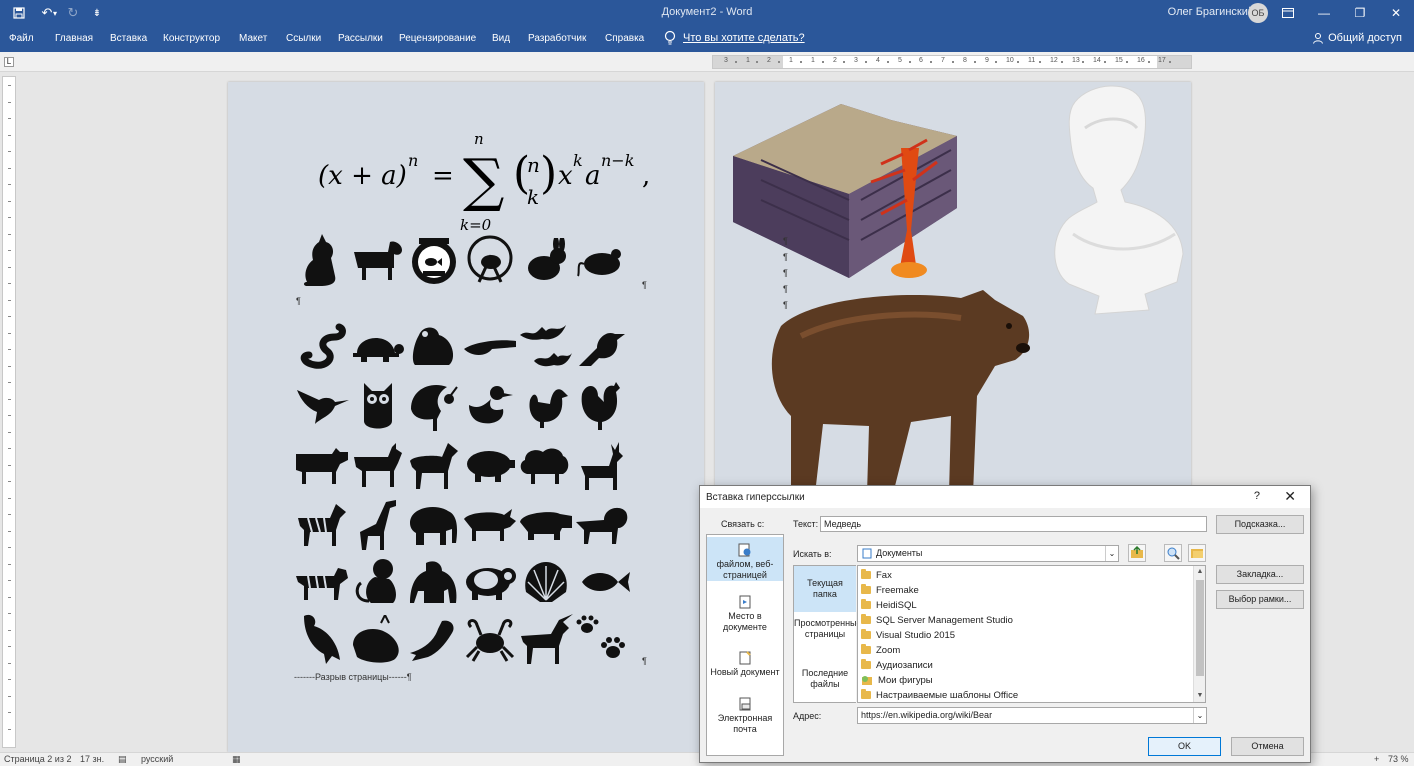  Describe the element at coordinates (437, 38) in the screenshot. I see `tab-review: Рецензирование` at that location.